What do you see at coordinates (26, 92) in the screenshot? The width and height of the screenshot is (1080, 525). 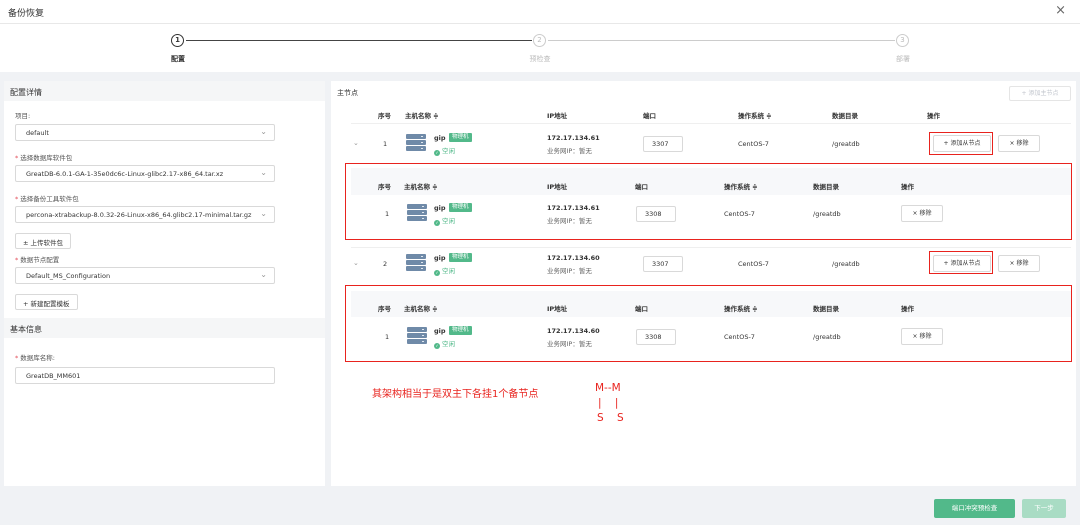 I see `config-section-title: 配置详情` at bounding box center [26, 92].